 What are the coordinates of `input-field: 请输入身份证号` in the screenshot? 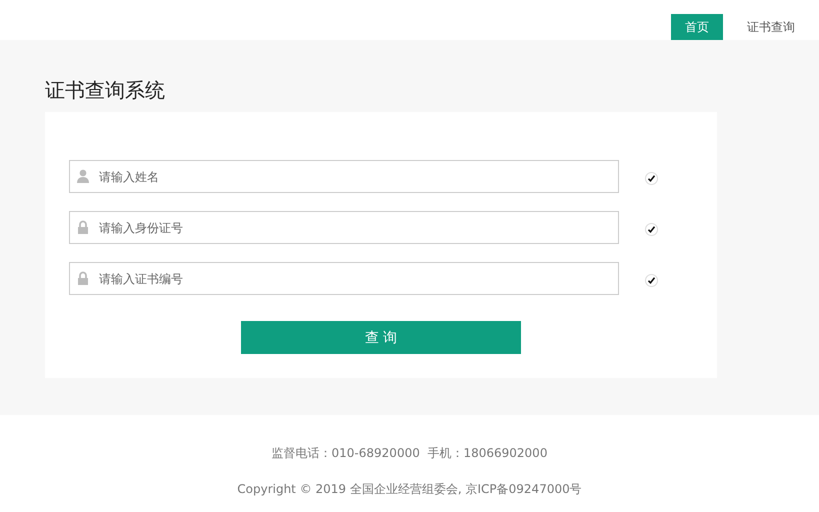 It's located at (344, 227).